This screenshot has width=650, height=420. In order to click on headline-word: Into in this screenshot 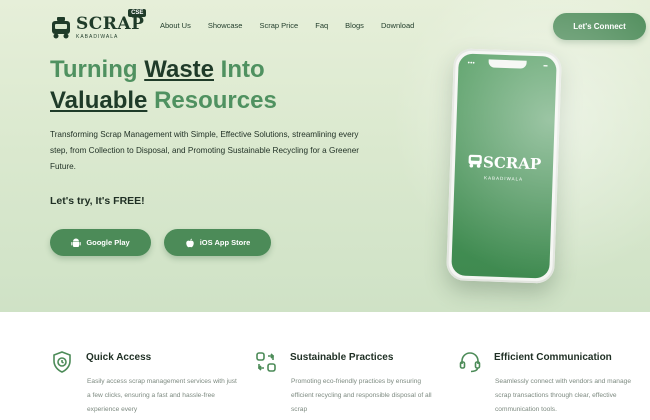, I will do `click(242, 69)`.